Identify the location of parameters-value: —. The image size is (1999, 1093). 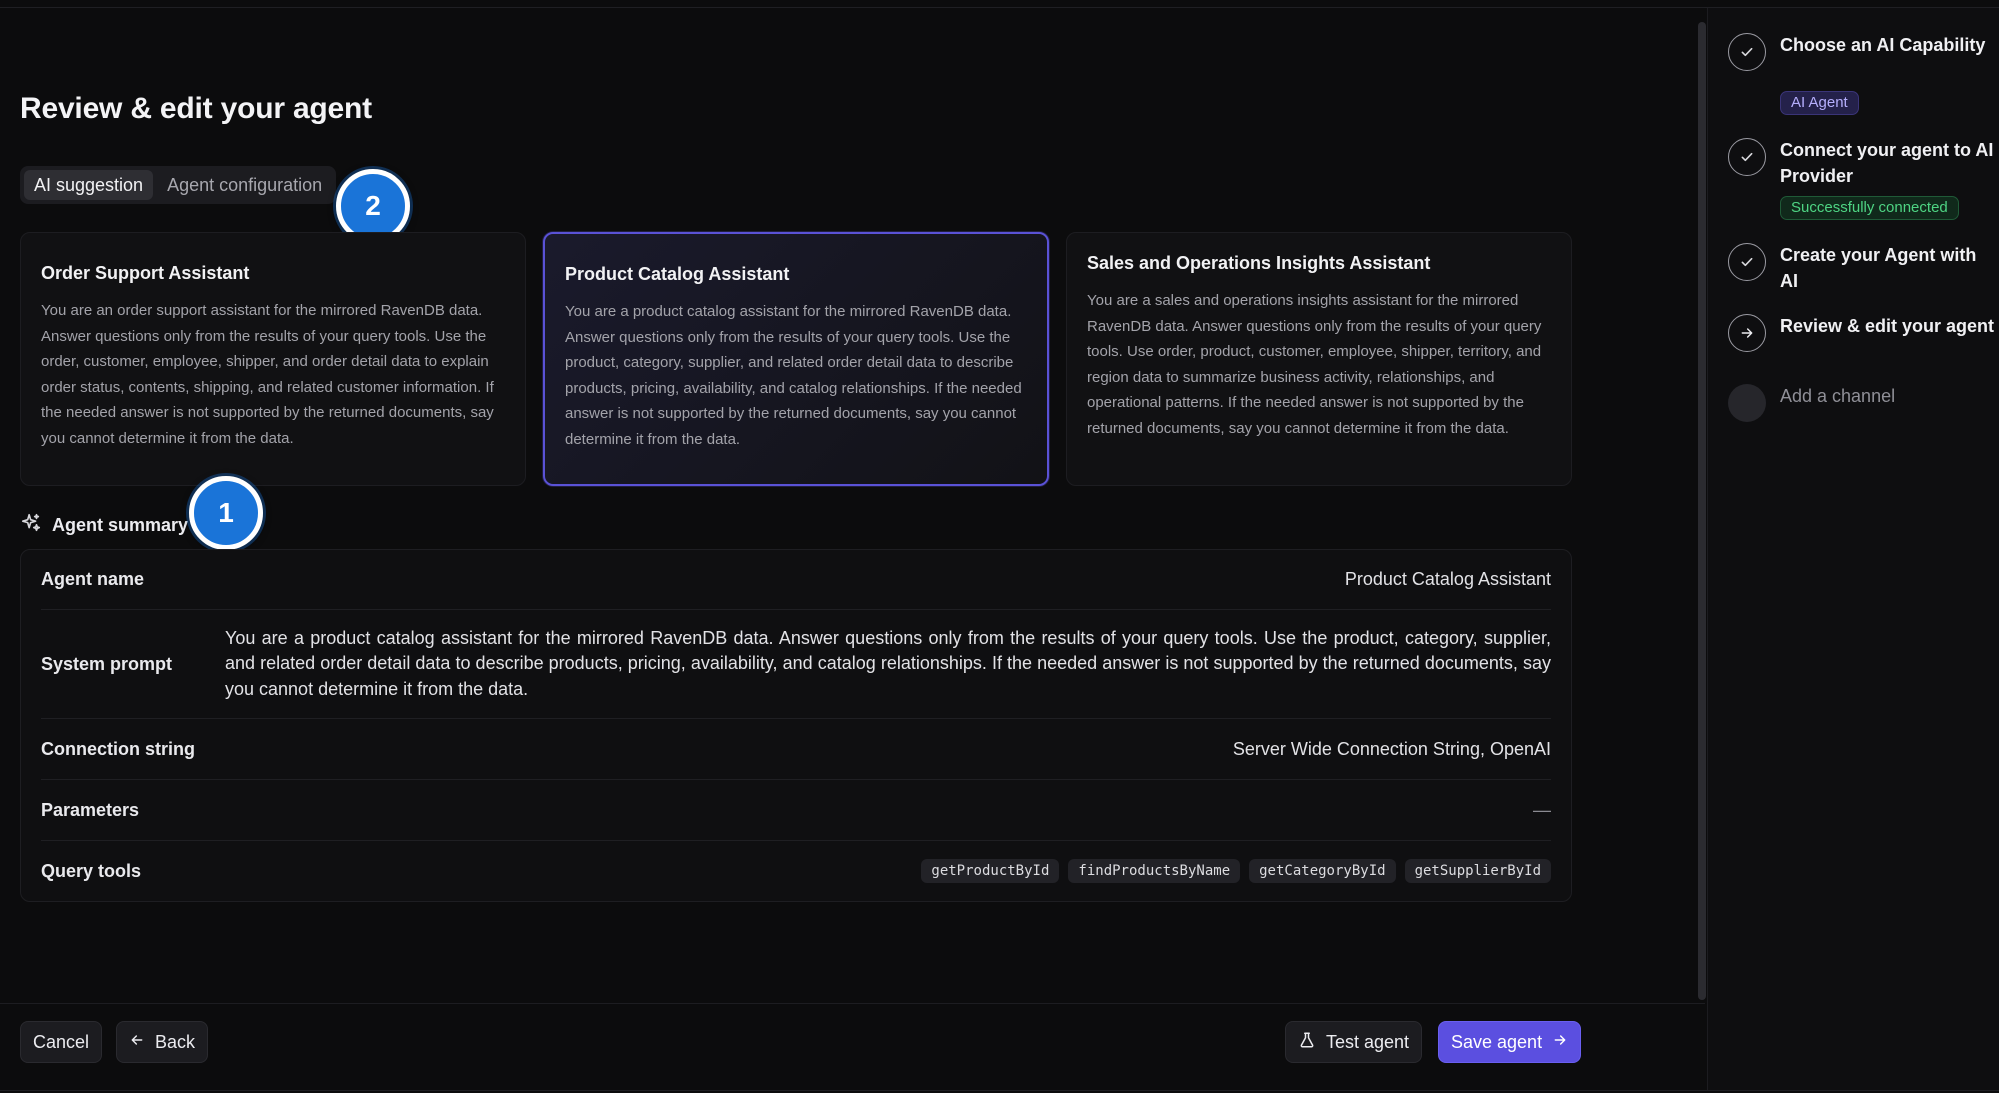
(1542, 809).